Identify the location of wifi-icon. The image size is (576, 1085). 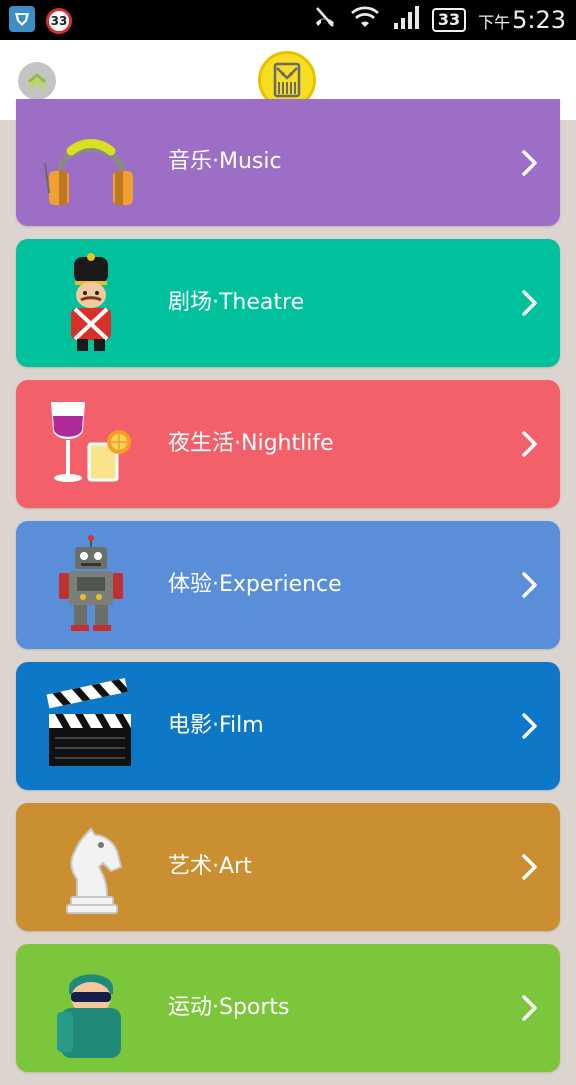
(365, 20).